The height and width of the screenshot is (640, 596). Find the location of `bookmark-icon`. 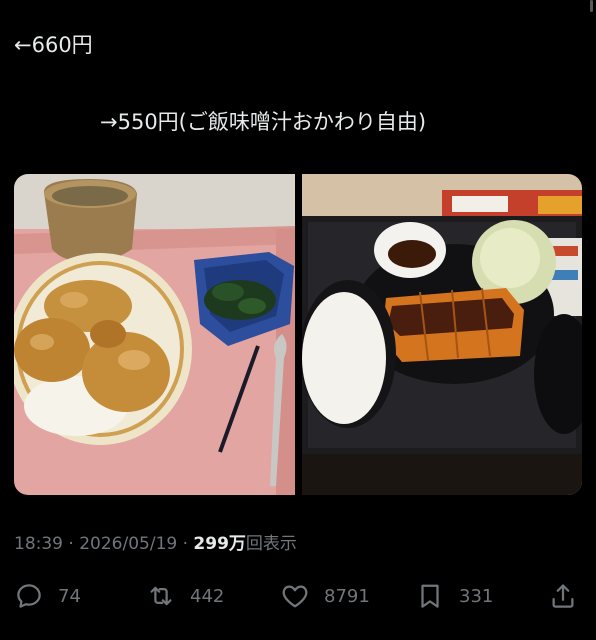

bookmark-icon is located at coordinates (430, 596).